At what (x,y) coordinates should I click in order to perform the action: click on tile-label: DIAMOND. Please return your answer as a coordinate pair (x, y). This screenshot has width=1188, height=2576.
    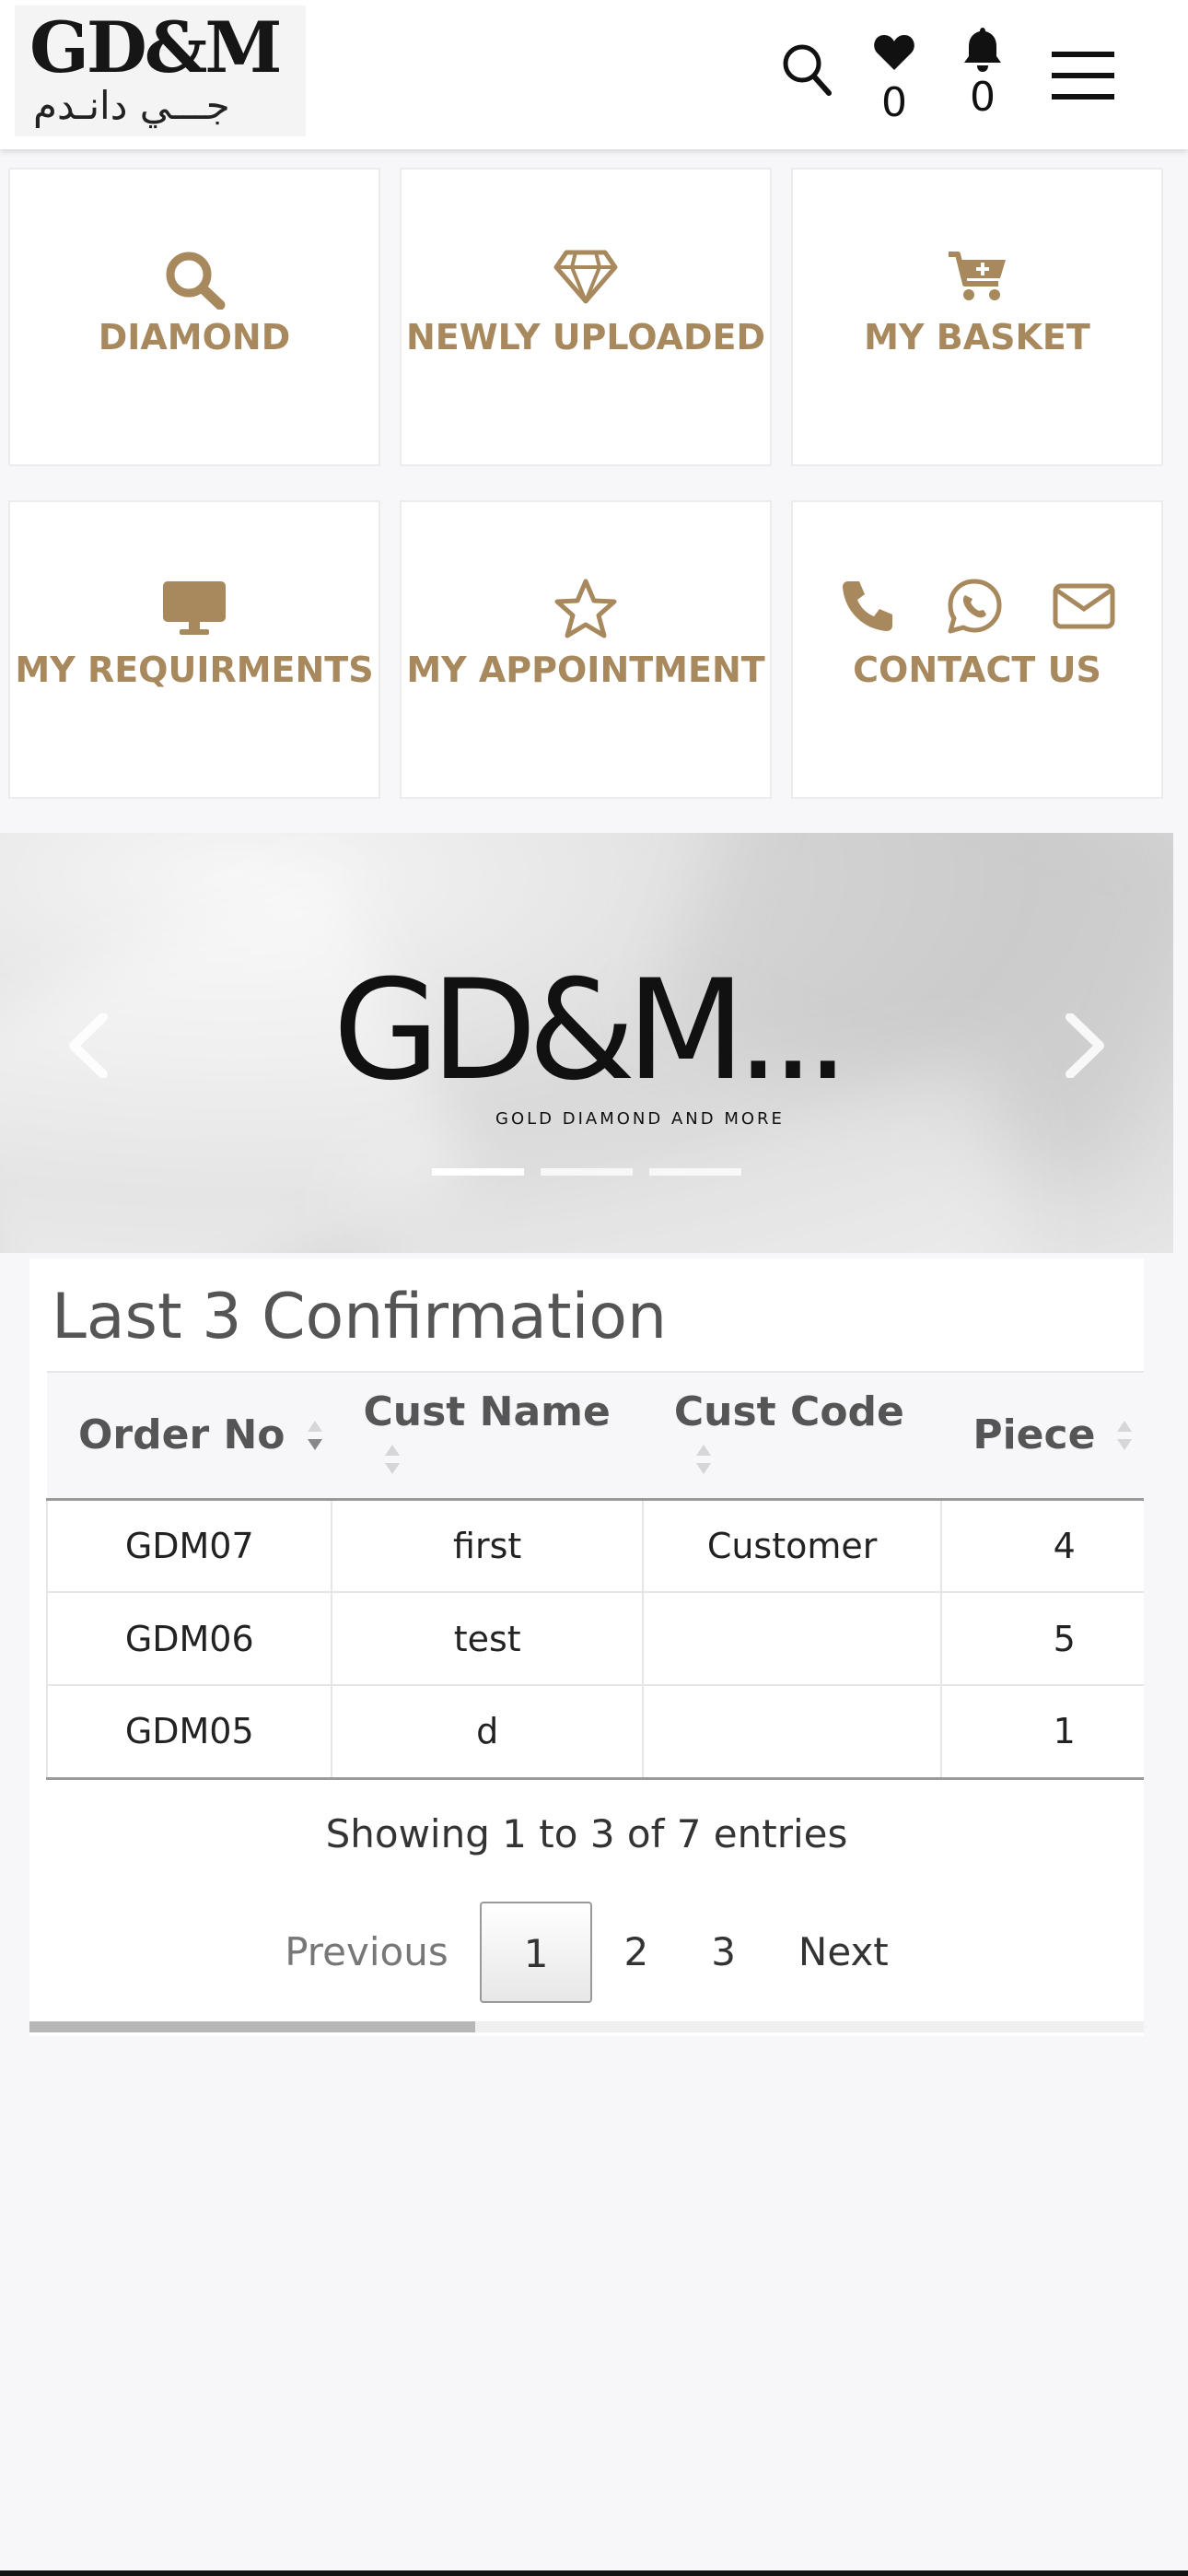
    Looking at the image, I should click on (194, 337).